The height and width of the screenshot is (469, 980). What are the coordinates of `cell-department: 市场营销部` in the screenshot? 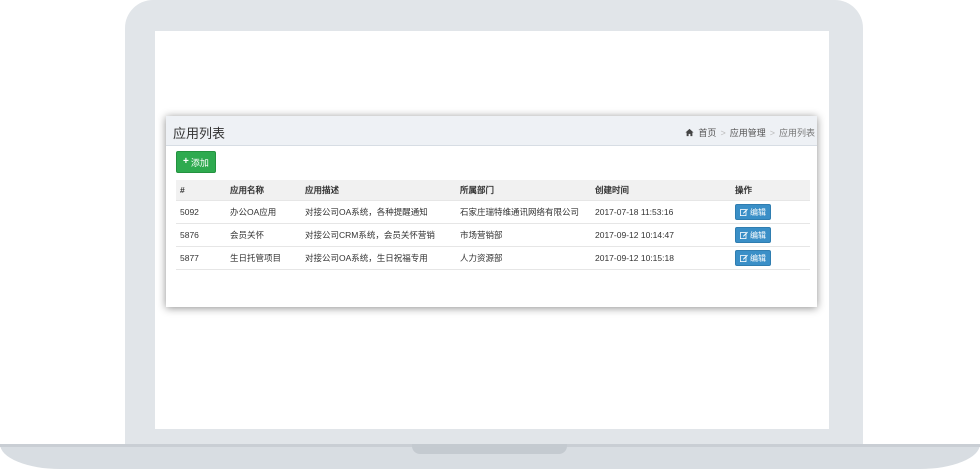 It's located at (523, 235).